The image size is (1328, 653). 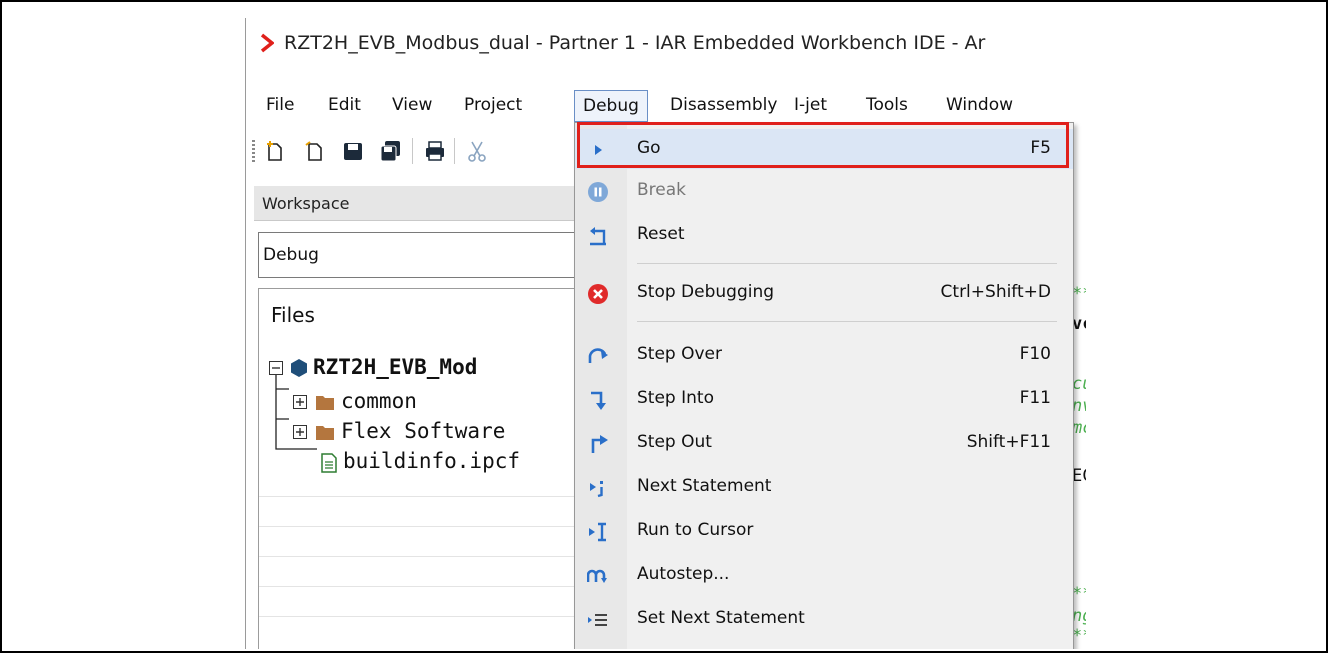 What do you see at coordinates (435, 151) in the screenshot?
I see `print-icon` at bounding box center [435, 151].